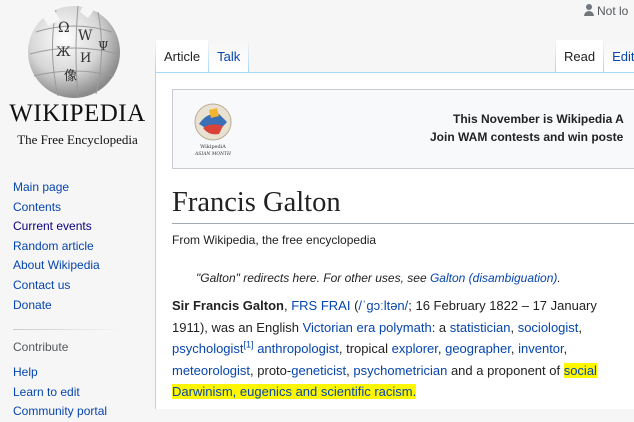  Describe the element at coordinates (182, 56) in the screenshot. I see `tab-article: Article` at that location.